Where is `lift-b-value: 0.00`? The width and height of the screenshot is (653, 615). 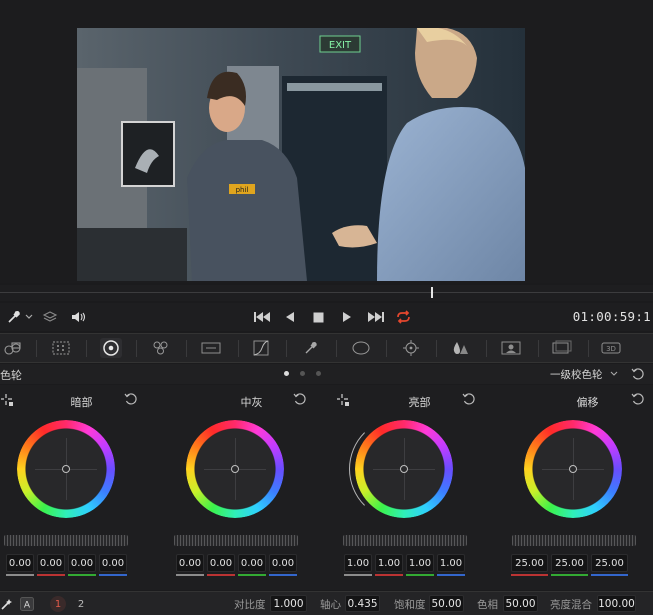 lift-b-value: 0.00 is located at coordinates (113, 563).